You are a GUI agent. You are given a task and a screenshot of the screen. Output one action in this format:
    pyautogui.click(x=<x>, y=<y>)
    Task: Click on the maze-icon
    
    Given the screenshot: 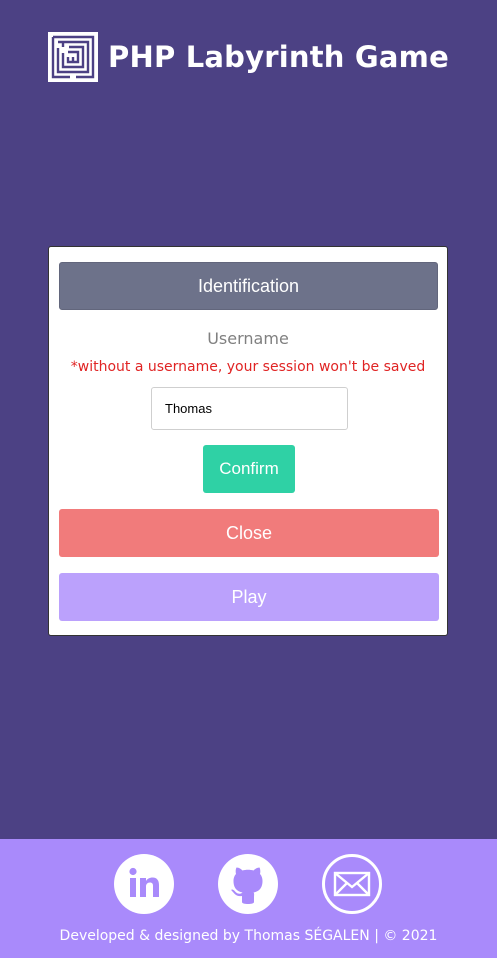 What is the action you would take?
    pyautogui.click(x=73, y=57)
    